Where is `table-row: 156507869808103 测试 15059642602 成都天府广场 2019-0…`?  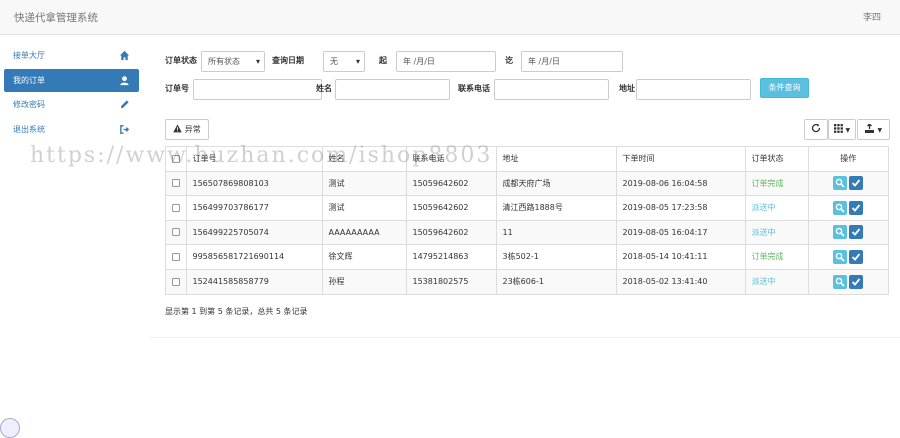 table-row: 156507869808103 测试 15059642602 成都天府广场 2019-0… is located at coordinates (527, 183).